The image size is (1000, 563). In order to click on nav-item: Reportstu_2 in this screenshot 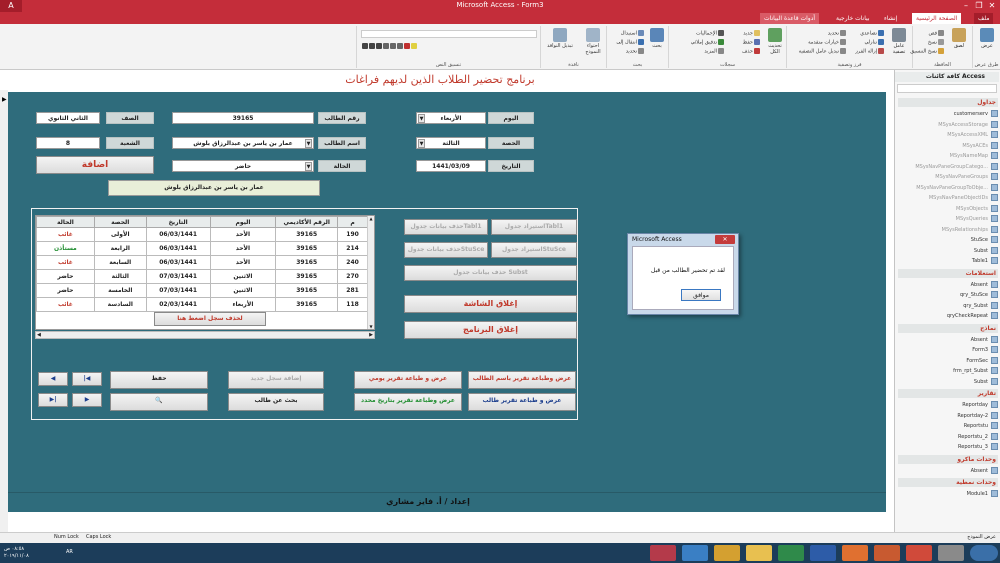, I will do `click(948, 437)`.